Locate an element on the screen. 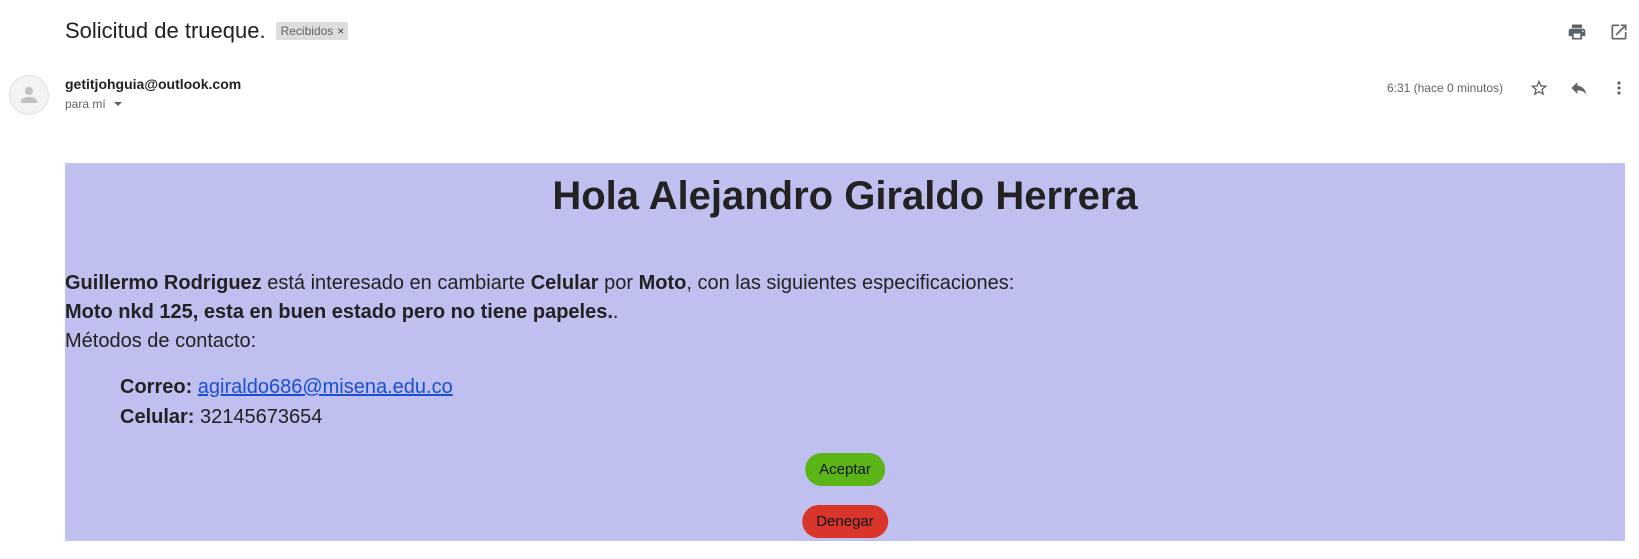 The image size is (1639, 559). sender-email: getitjohguia@outlook.com is located at coordinates (153, 84).